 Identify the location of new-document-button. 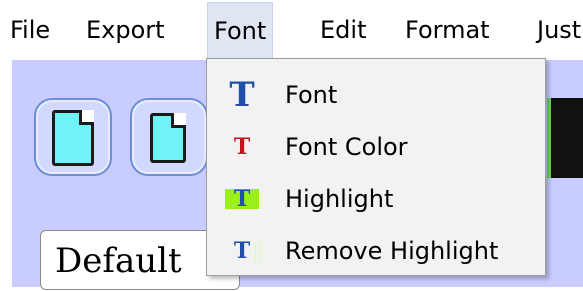
(73, 137).